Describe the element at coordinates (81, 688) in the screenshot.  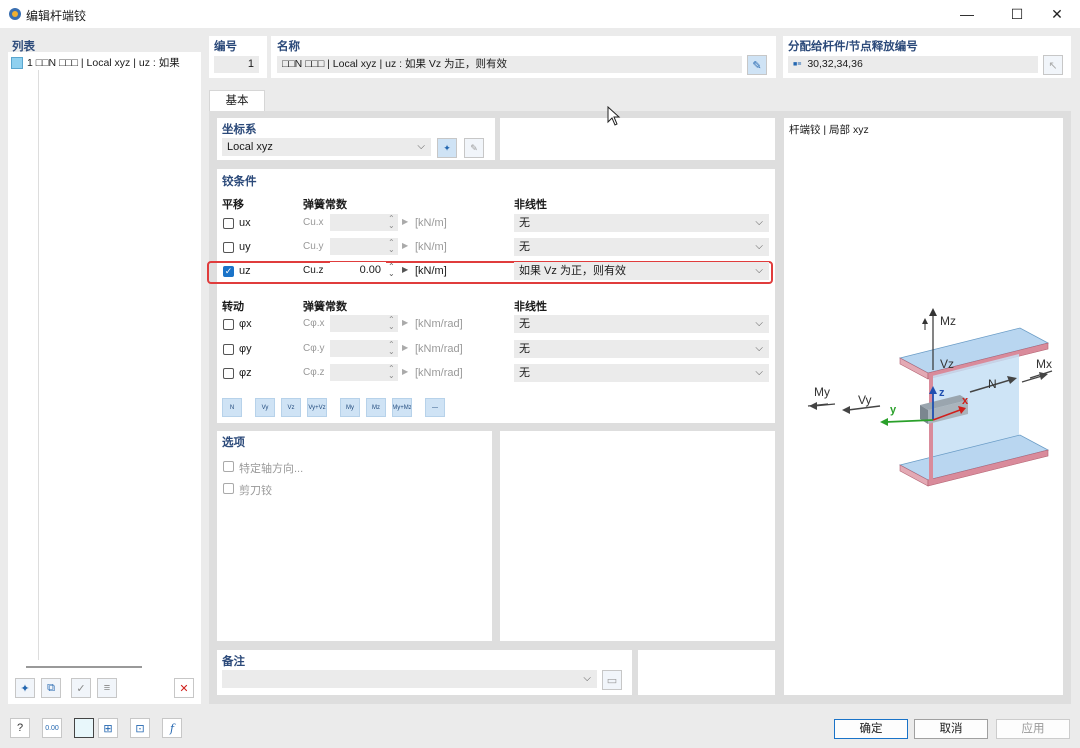
I see `check-icon: ✓` at that location.